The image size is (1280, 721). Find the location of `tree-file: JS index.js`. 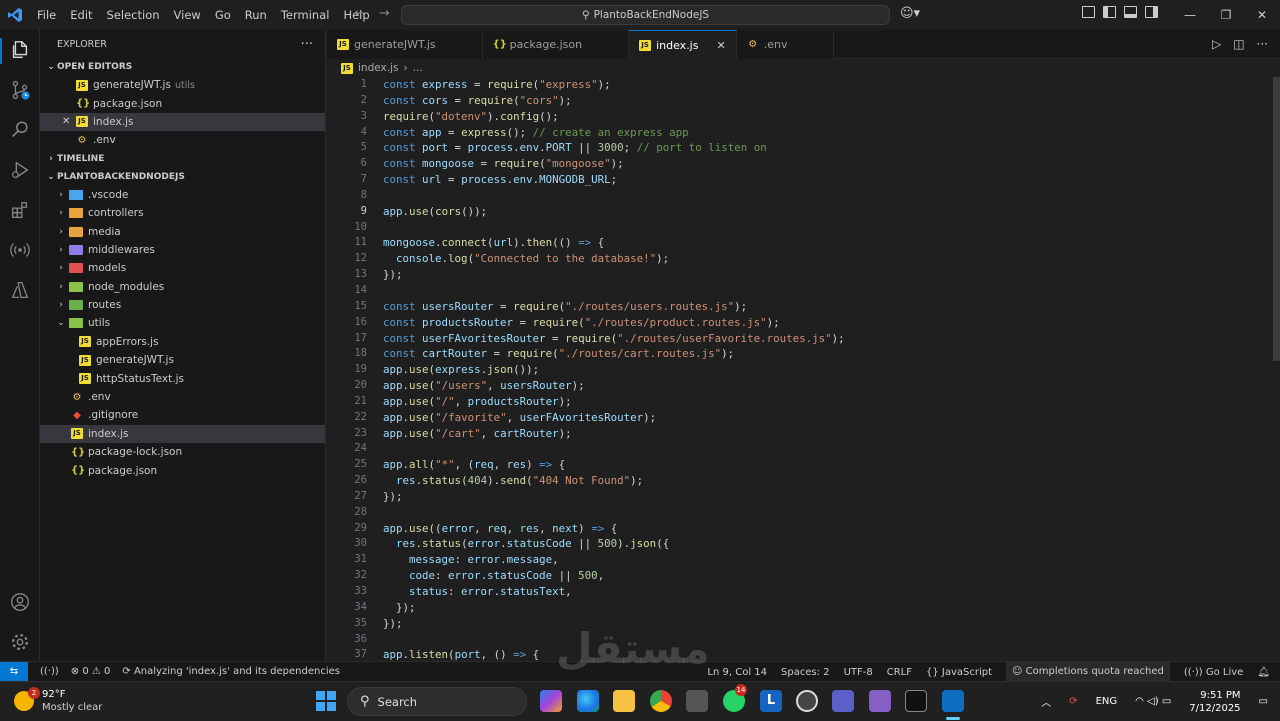

tree-file: JS index.js is located at coordinates (182, 434).